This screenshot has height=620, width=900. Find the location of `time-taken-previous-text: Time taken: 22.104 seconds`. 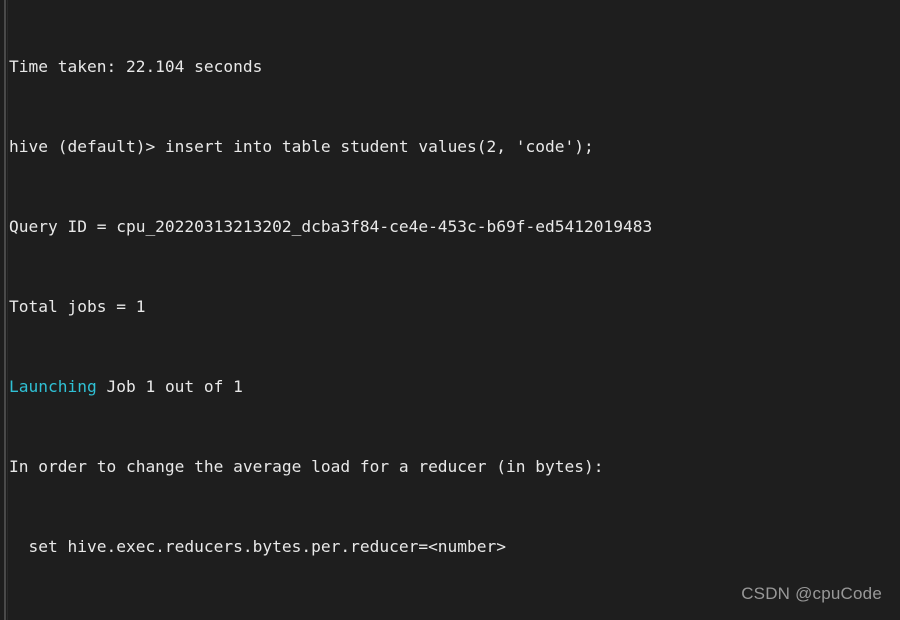

time-taken-previous-text: Time taken: 22.104 seconds is located at coordinates (136, 66).